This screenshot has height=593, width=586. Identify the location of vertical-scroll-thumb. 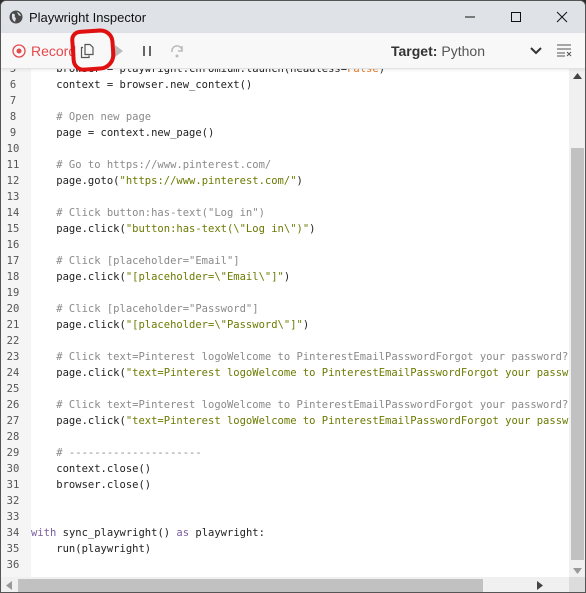
(577, 354).